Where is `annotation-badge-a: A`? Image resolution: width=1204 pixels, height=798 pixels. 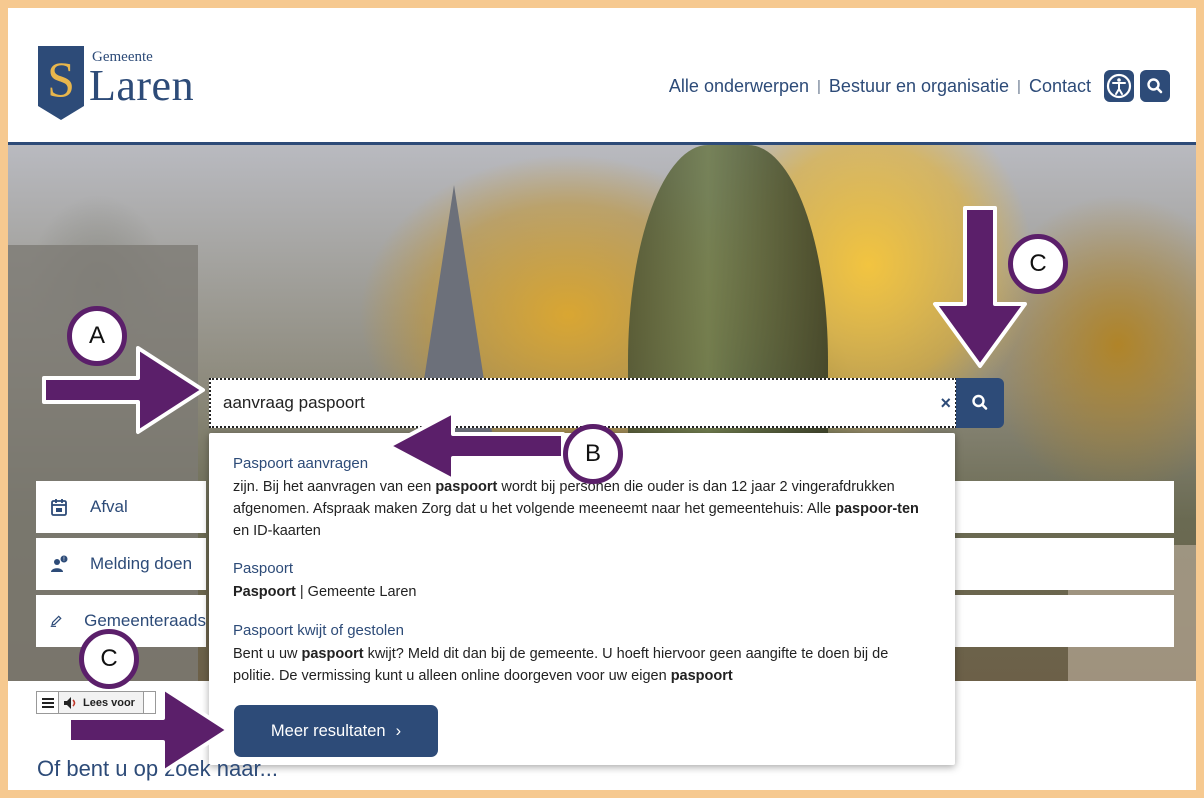 annotation-badge-a: A is located at coordinates (97, 336).